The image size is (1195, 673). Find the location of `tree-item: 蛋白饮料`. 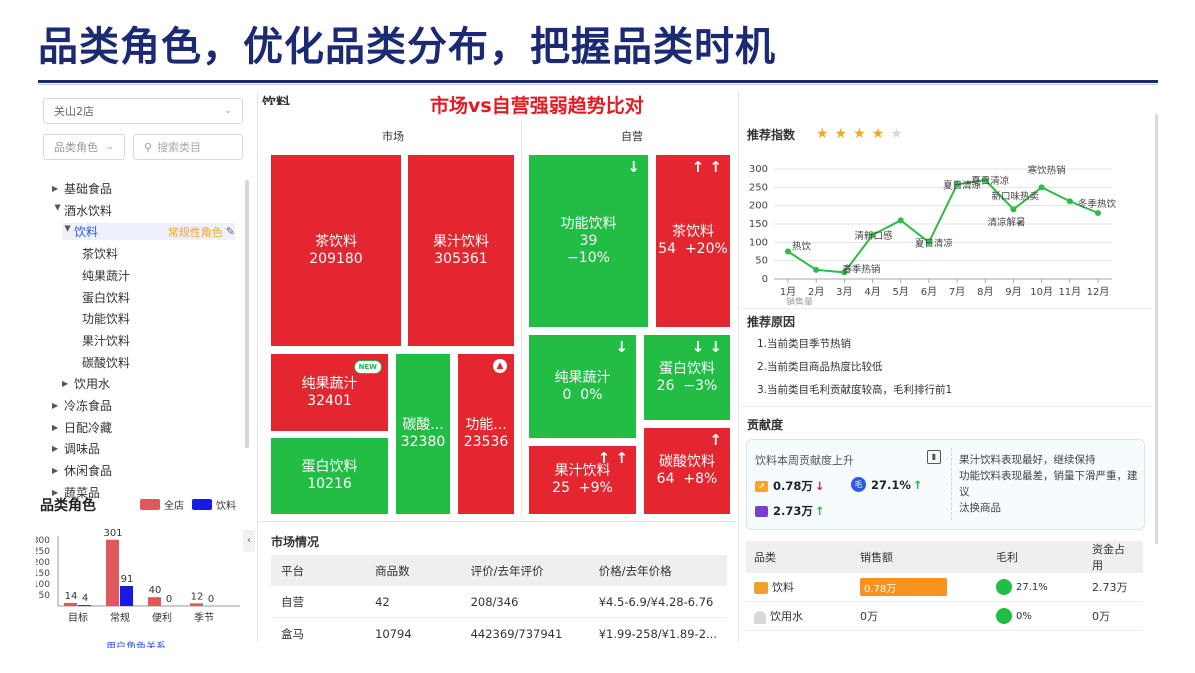

tree-item: 蛋白饮料 is located at coordinates (106, 297).